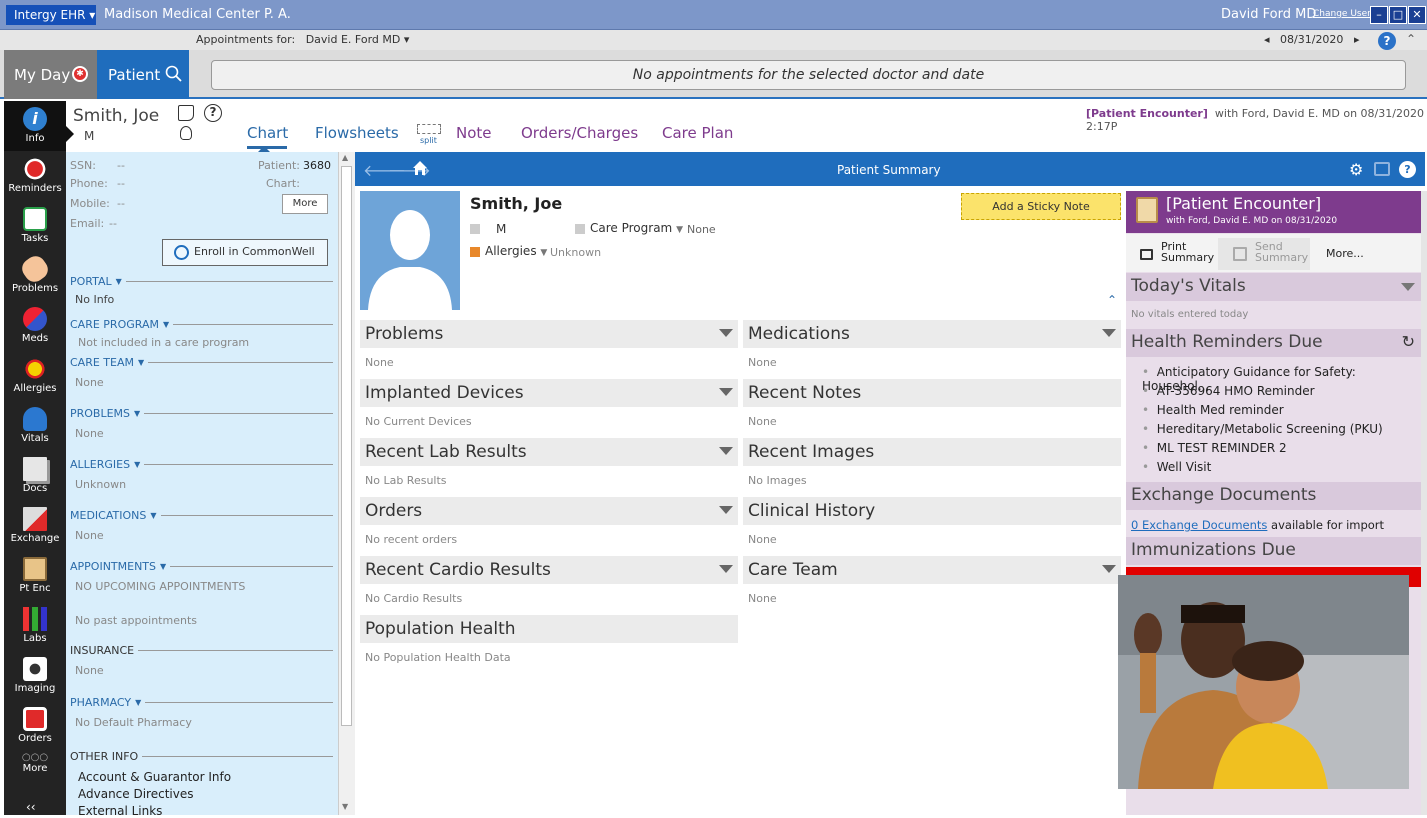 This screenshot has height=818, width=1427. I want to click on section-header: Population Health, so click(549, 629).